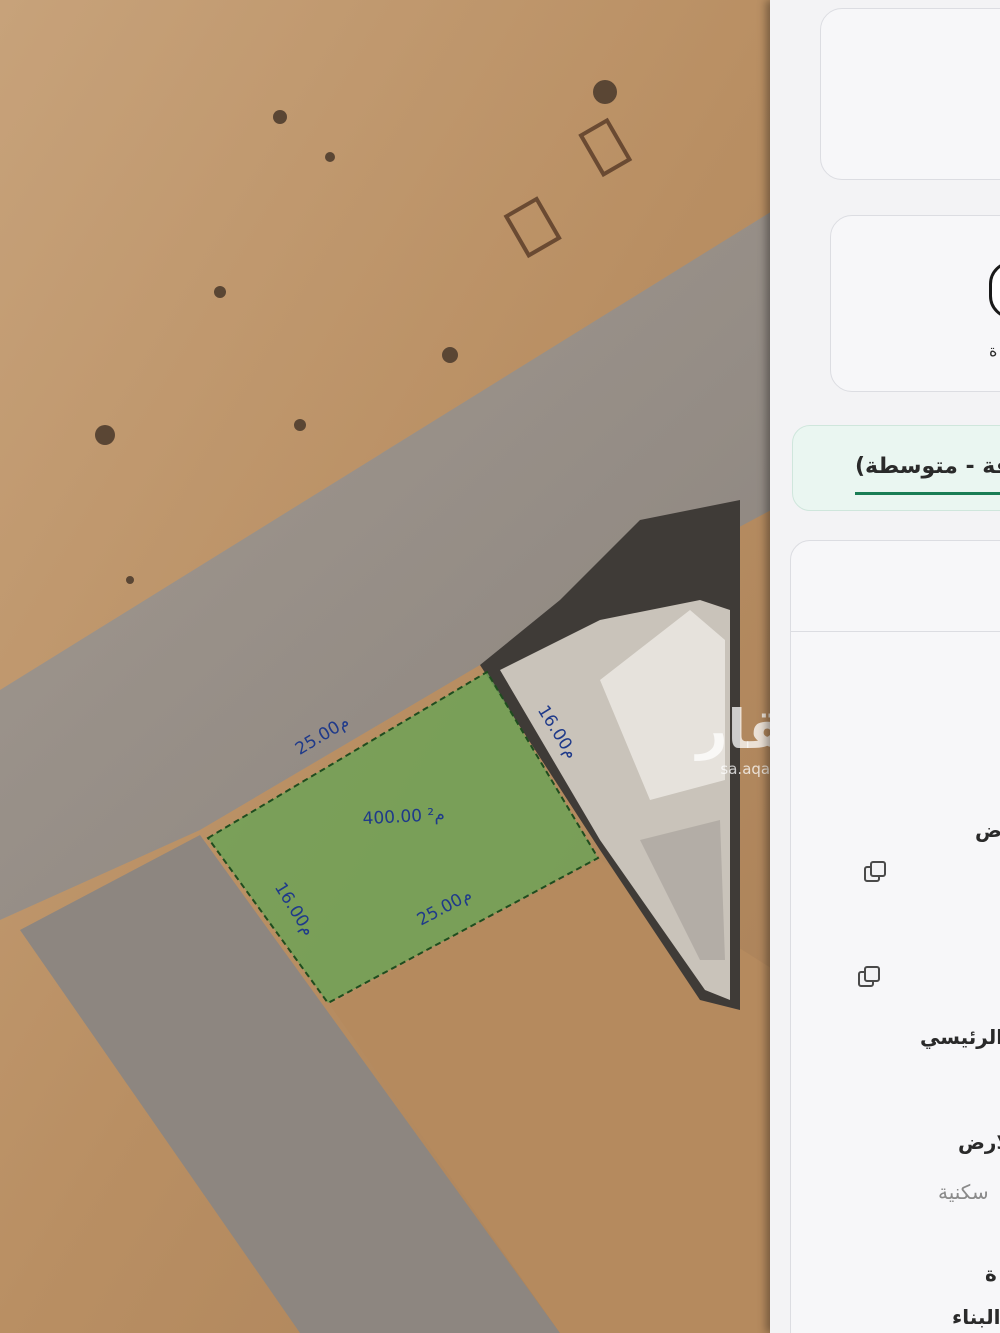 The width and height of the screenshot is (1000, 1333). What do you see at coordinates (895, 936) in the screenshot?
I see `details-card` at bounding box center [895, 936].